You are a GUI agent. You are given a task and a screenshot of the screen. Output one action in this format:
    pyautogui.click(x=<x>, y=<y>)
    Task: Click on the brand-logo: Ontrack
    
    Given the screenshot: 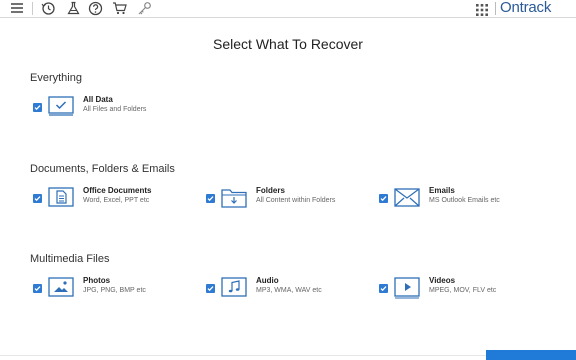 What is the action you would take?
    pyautogui.click(x=526, y=8)
    